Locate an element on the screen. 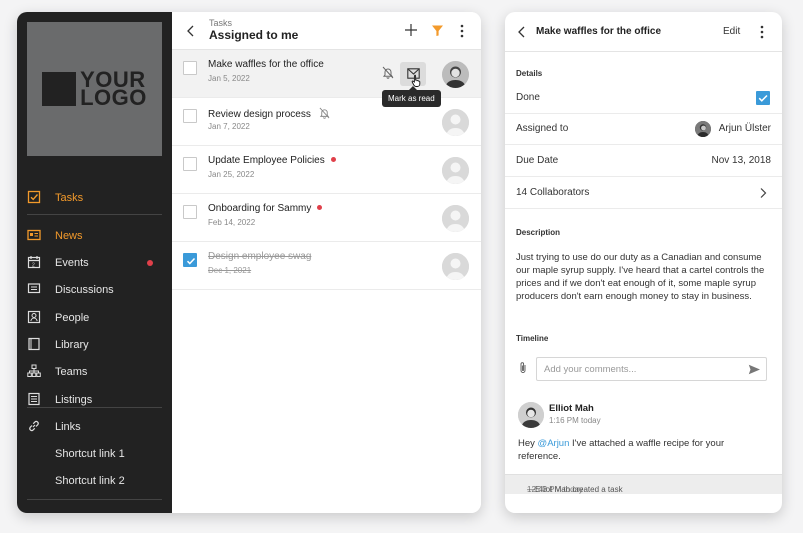  link-icon is located at coordinates (34, 426).